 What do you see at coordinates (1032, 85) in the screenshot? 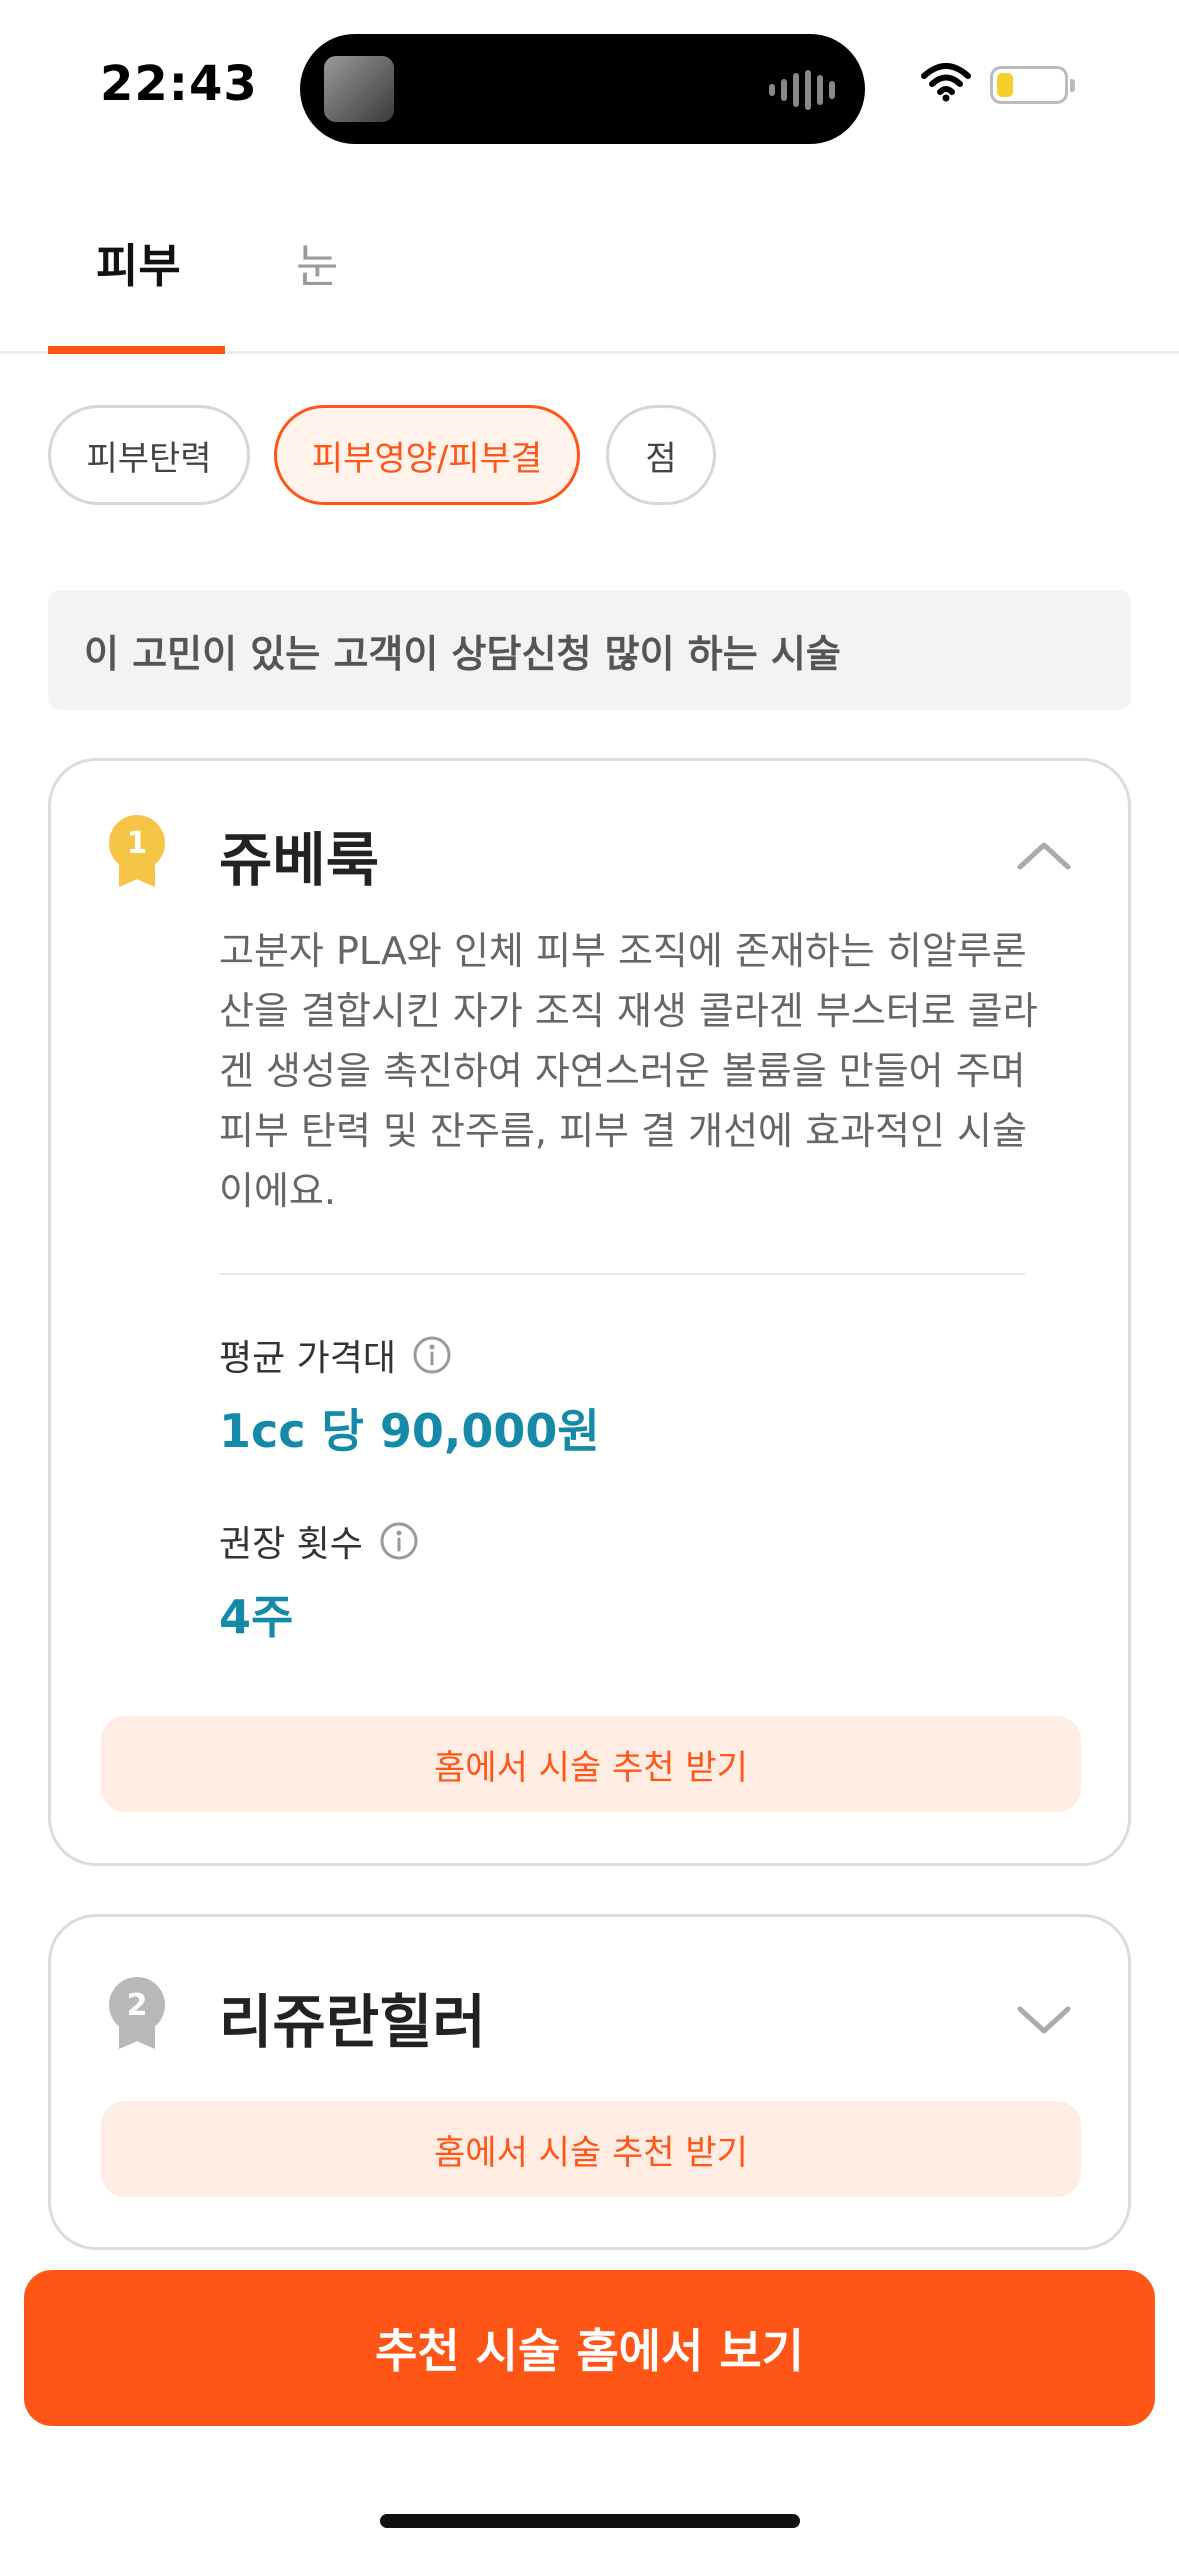
I see `battery-icon` at bounding box center [1032, 85].